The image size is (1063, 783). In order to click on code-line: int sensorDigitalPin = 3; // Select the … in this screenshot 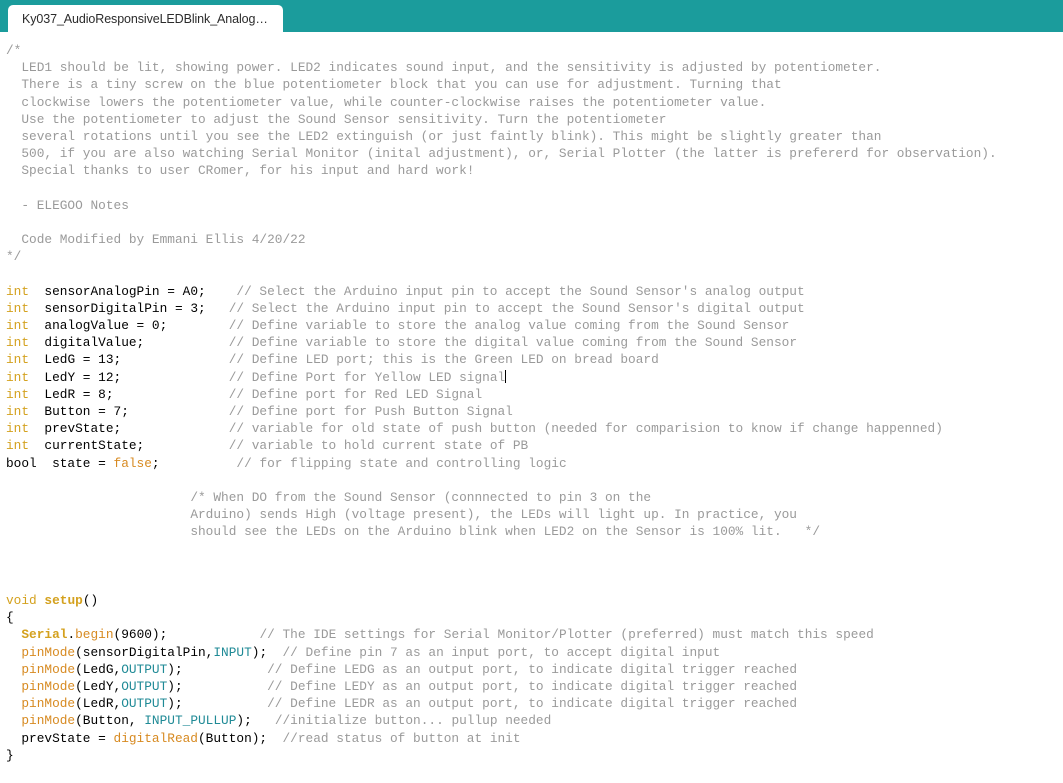, I will do `click(534, 308)`.